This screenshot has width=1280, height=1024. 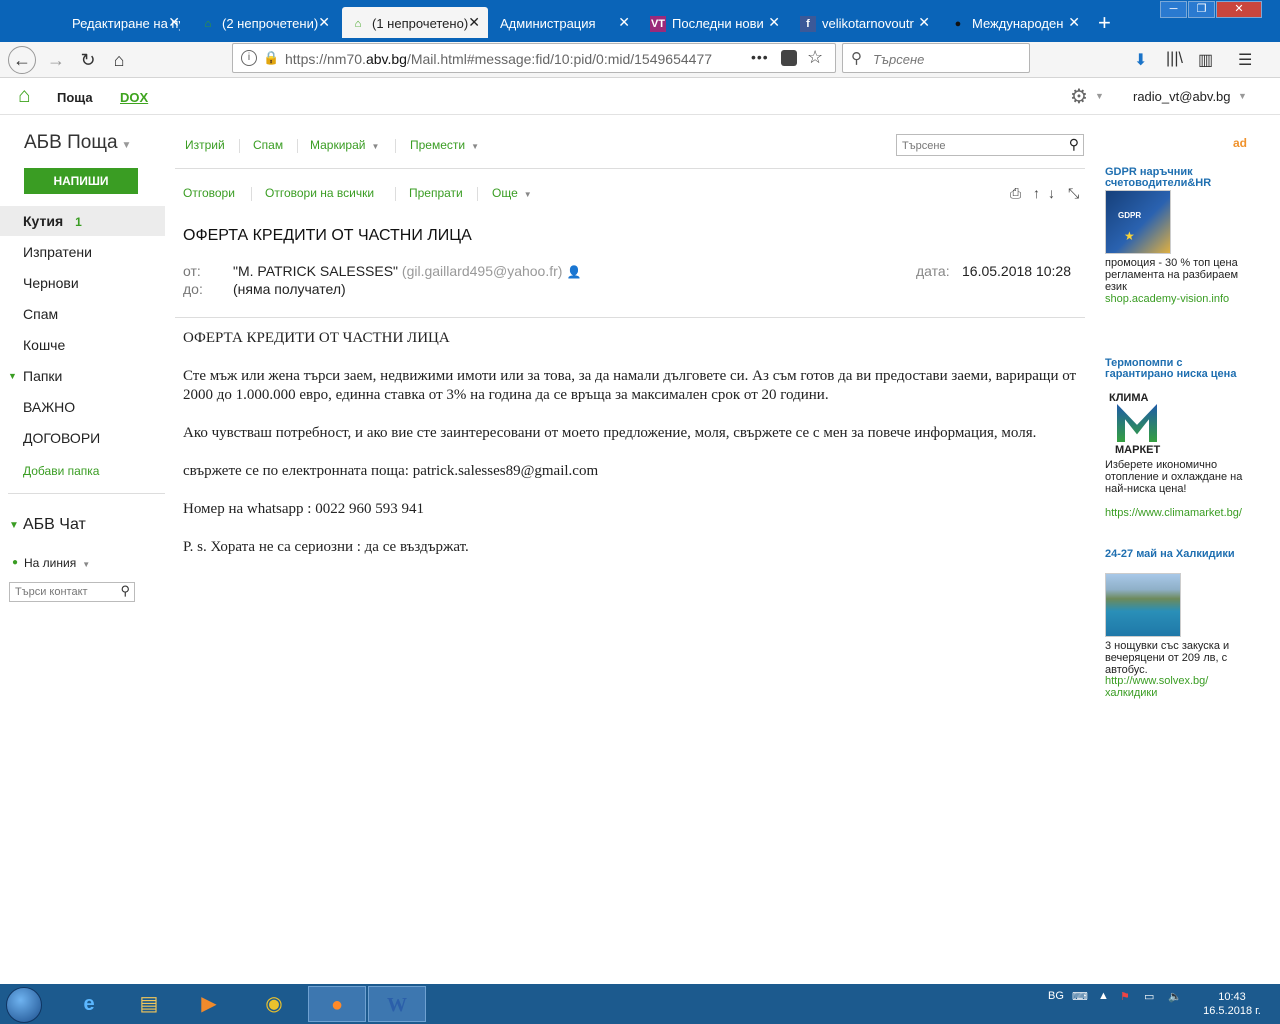 I want to click on ad-link: https://www.climamarket.bg/, so click(x=1175, y=513).